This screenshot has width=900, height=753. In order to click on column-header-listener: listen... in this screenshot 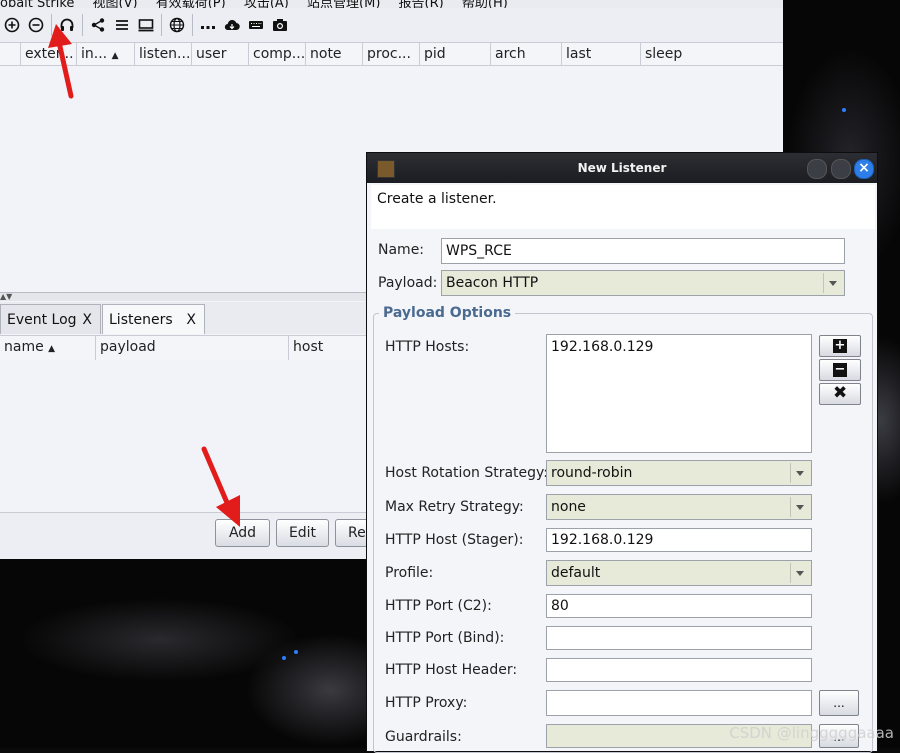, I will do `click(163, 54)`.